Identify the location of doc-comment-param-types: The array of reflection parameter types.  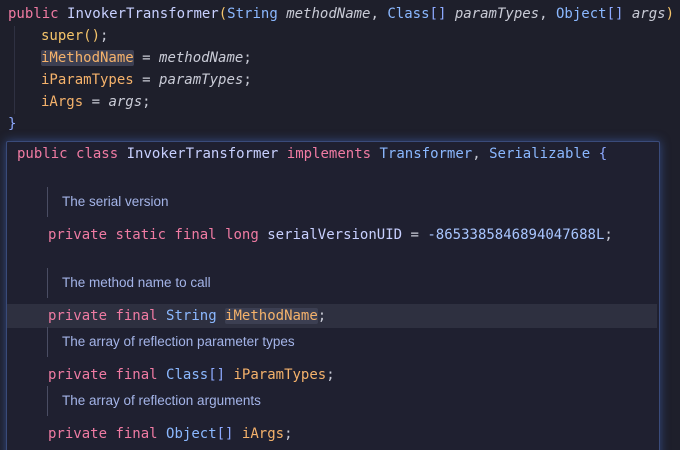
(171, 342).